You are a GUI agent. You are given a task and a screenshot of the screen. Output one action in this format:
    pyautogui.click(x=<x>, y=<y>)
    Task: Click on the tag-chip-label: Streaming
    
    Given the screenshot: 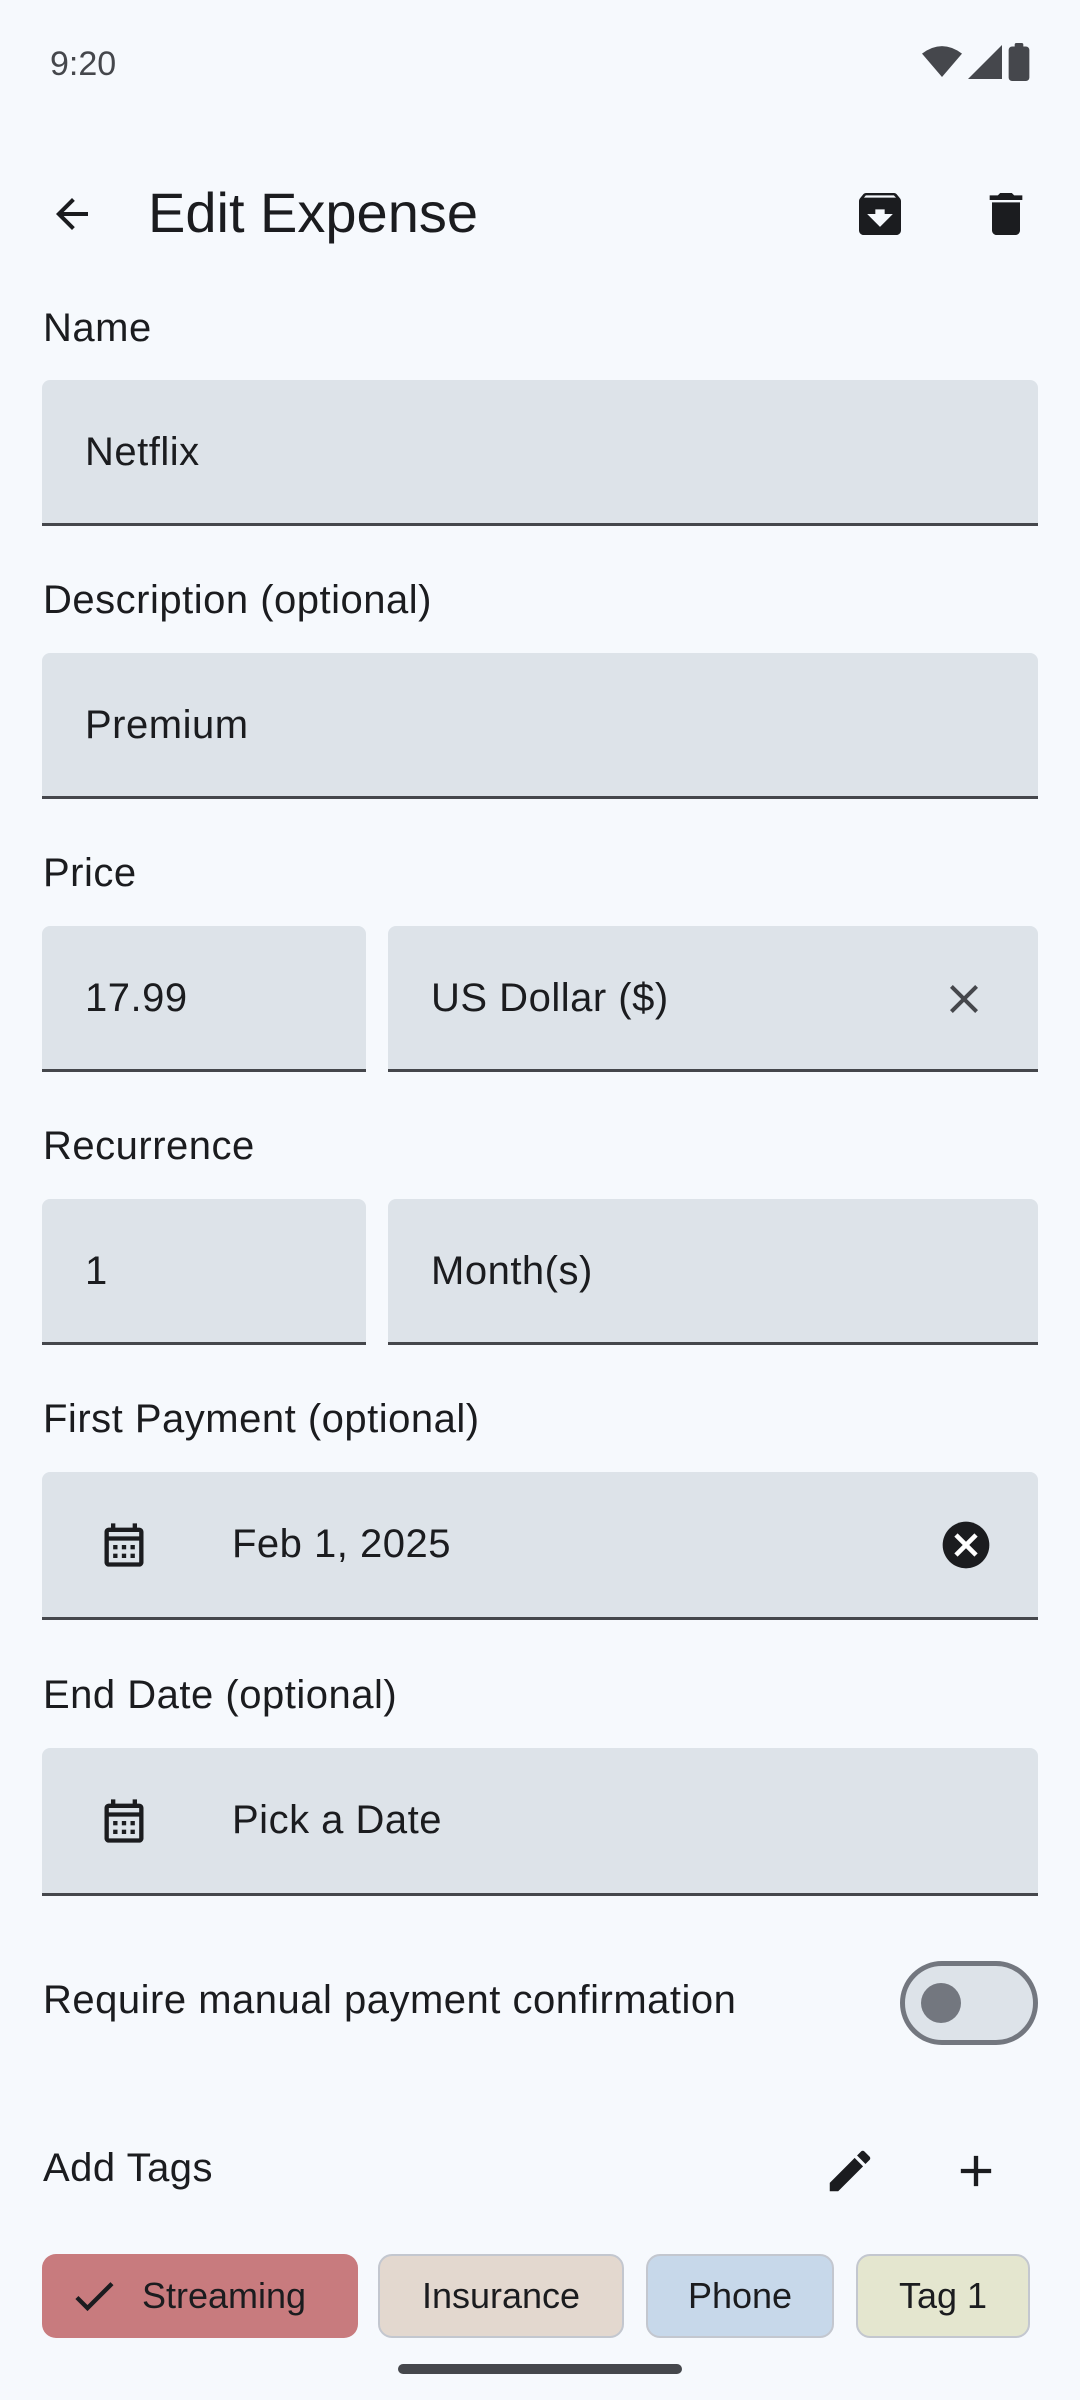 What is the action you would take?
    pyautogui.click(x=224, y=2295)
    